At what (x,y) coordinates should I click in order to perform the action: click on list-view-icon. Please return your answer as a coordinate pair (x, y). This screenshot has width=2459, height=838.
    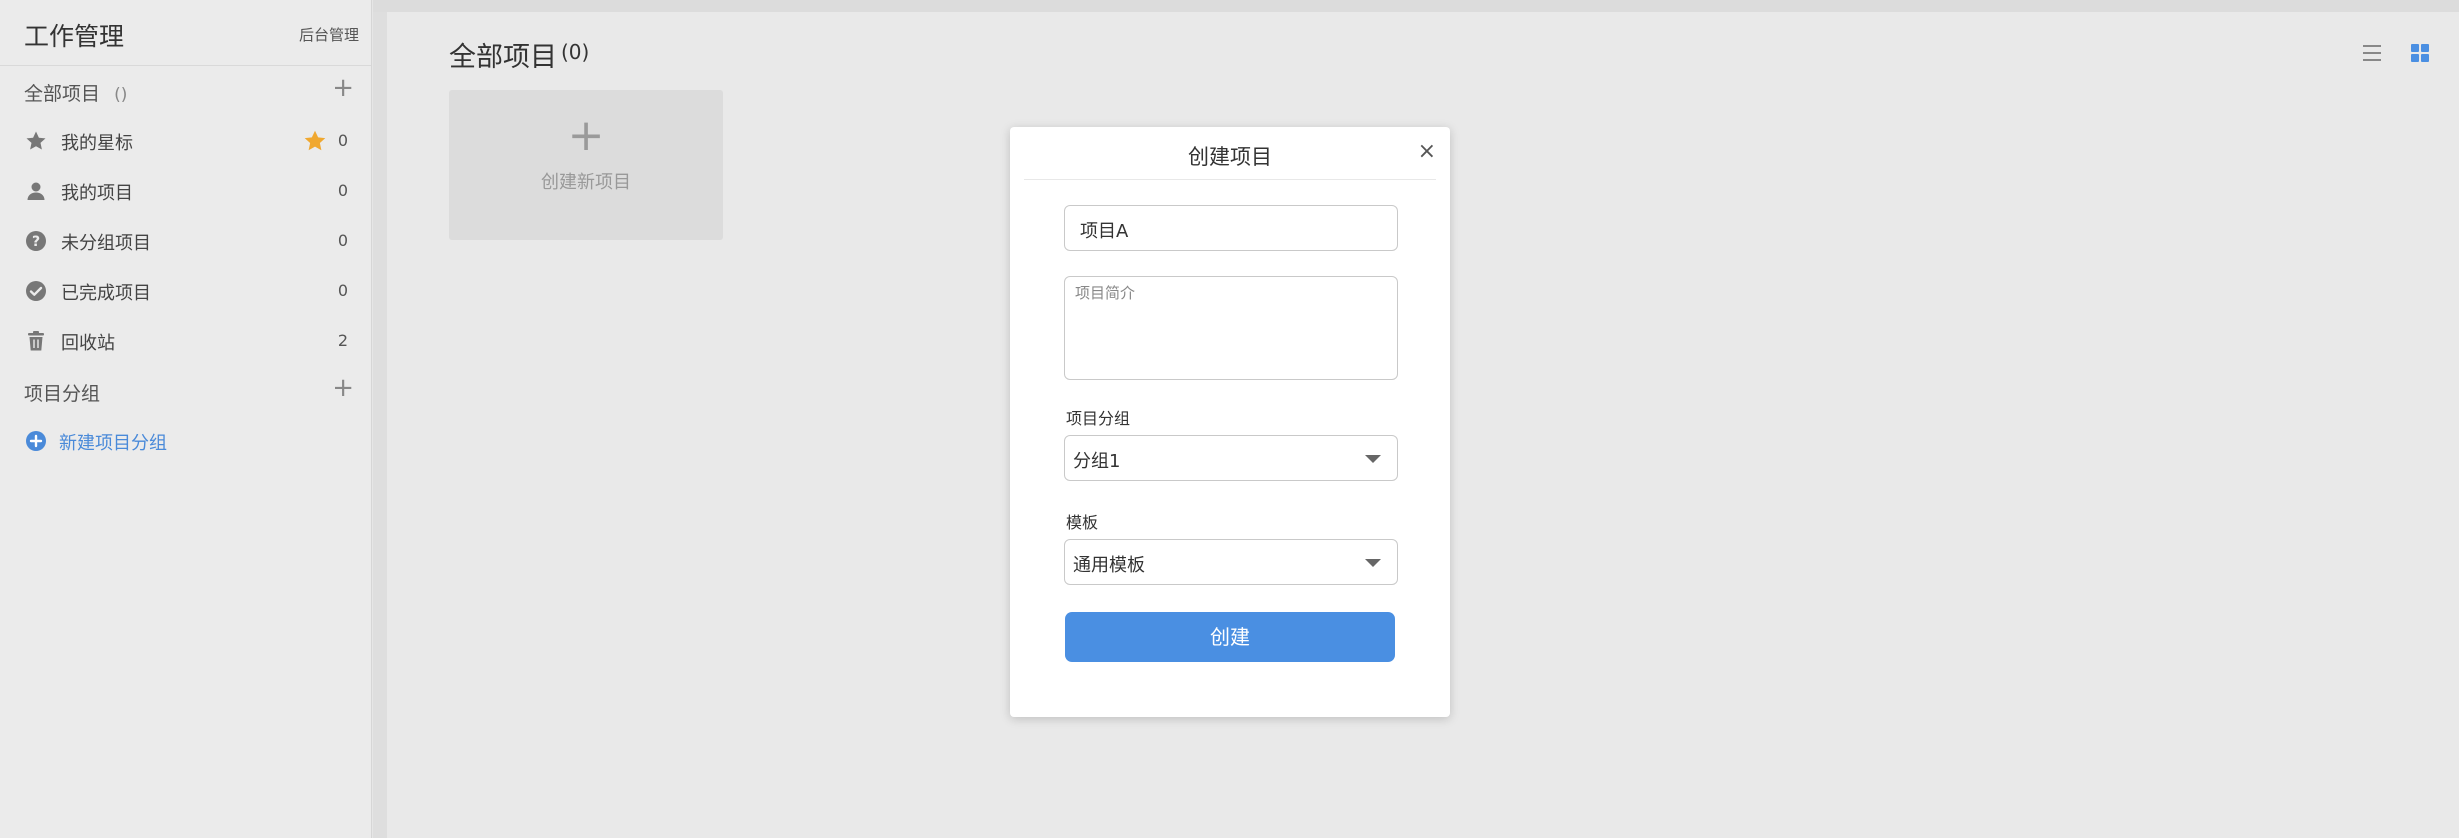
    Looking at the image, I should click on (2372, 53).